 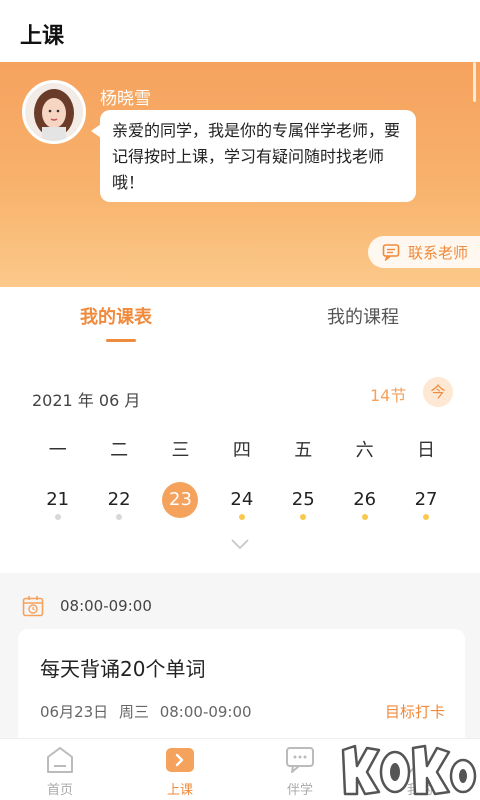 What do you see at coordinates (86, 399) in the screenshot?
I see `month-label: 2021 年 06 月` at bounding box center [86, 399].